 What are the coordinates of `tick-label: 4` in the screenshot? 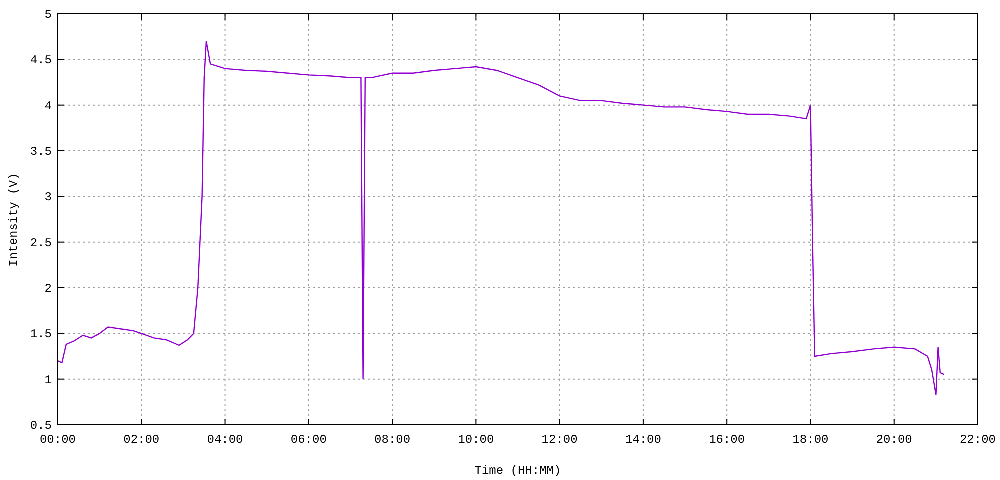 It's located at (48, 106).